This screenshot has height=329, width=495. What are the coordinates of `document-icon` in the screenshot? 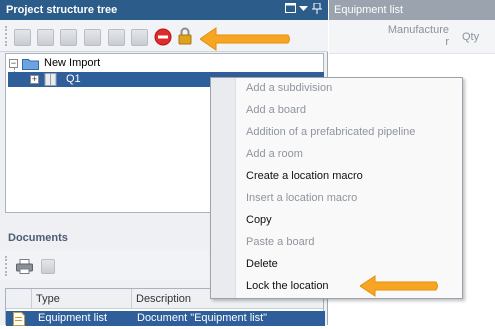 It's located at (48, 266).